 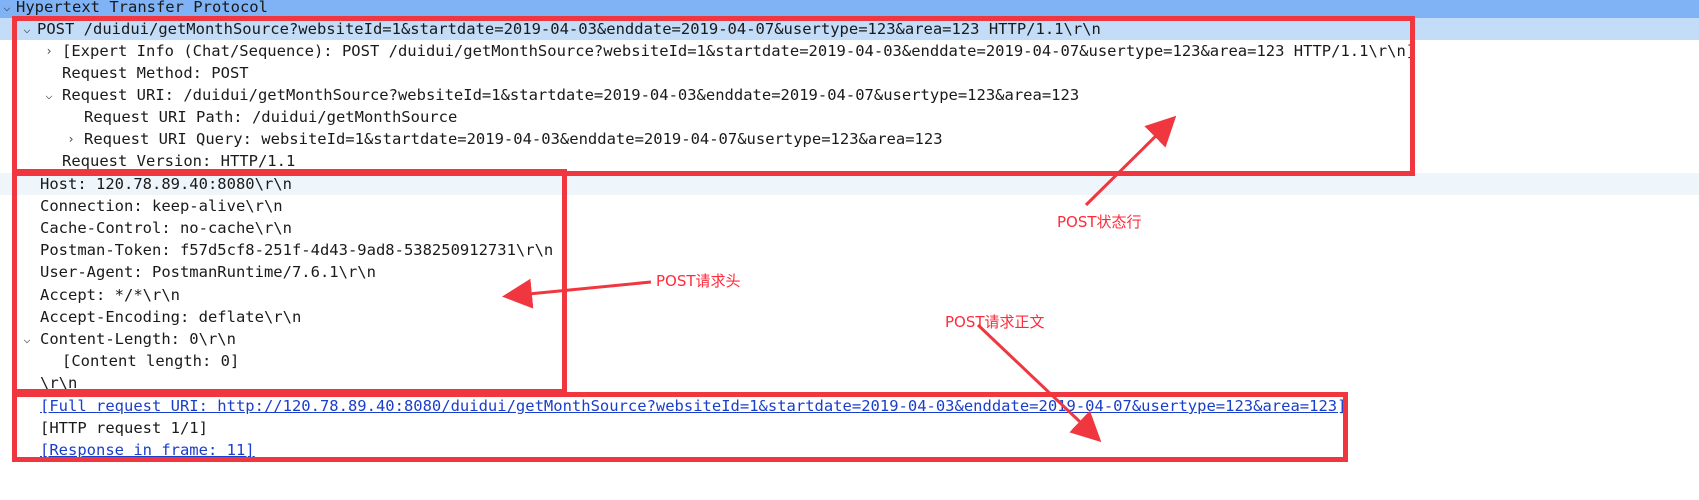 I want to click on tree-label: Hypertext Transfer Protocol, so click(x=142, y=8).